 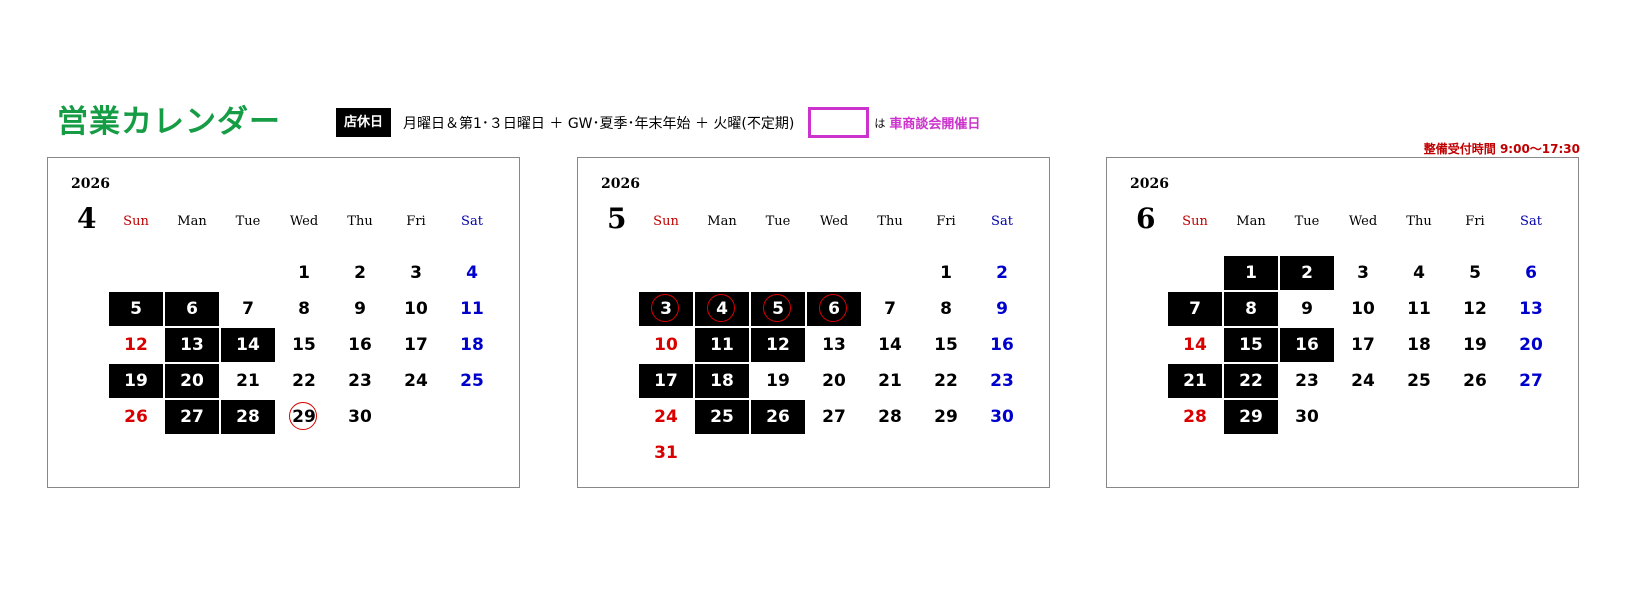 I want to click on event-particle: は, so click(x=880, y=123).